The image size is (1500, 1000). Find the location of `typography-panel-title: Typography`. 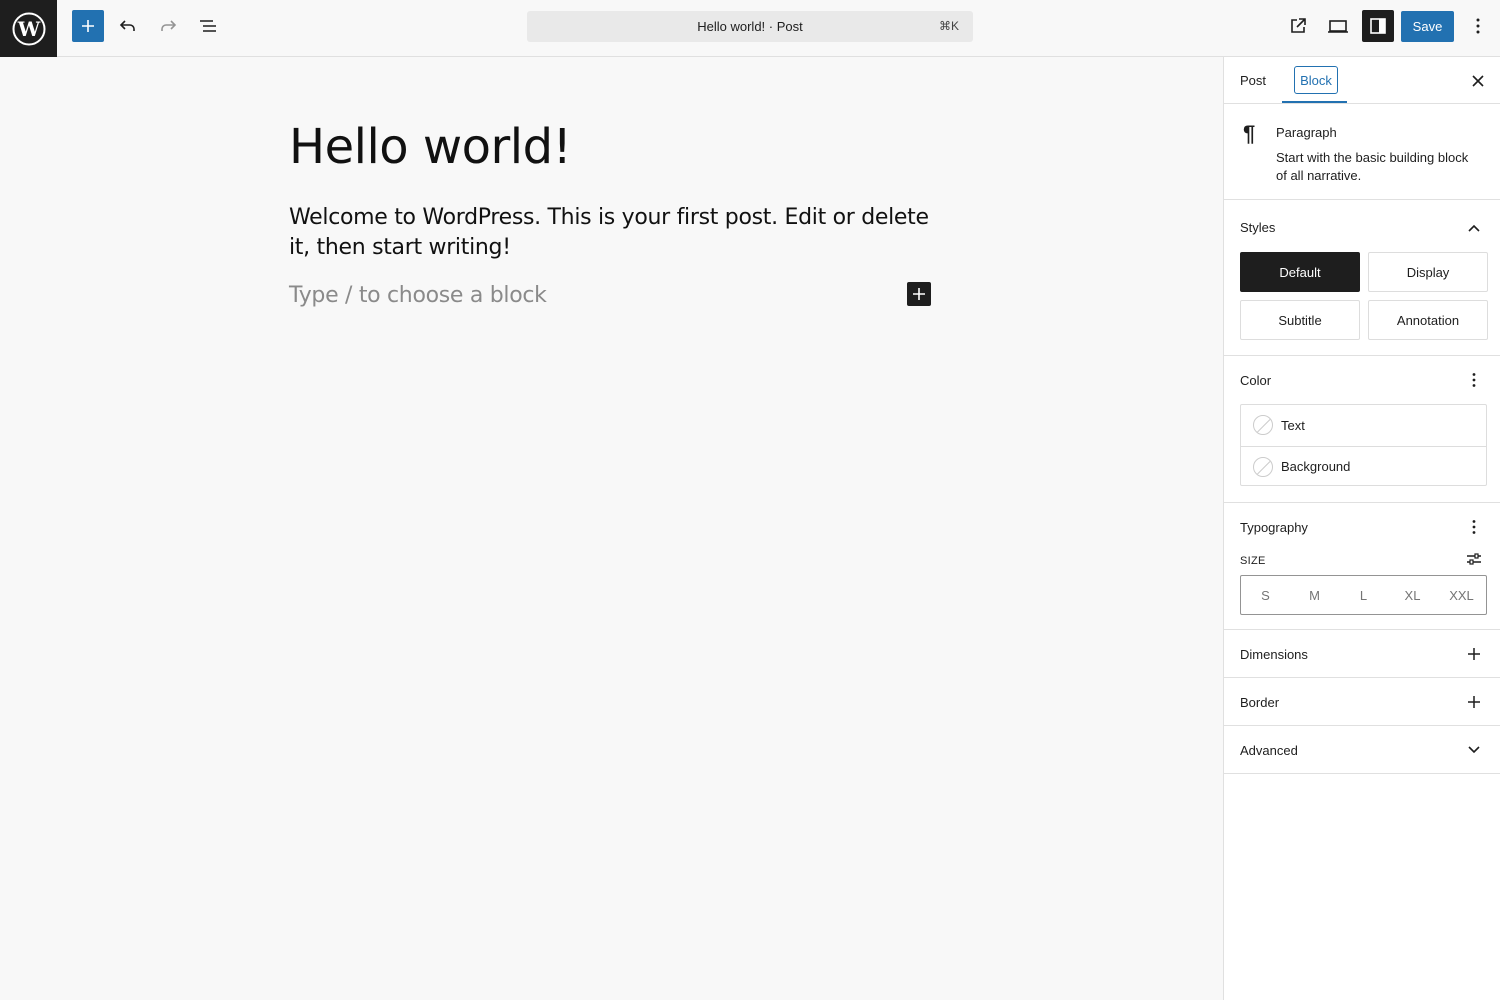

typography-panel-title: Typography is located at coordinates (1274, 527).